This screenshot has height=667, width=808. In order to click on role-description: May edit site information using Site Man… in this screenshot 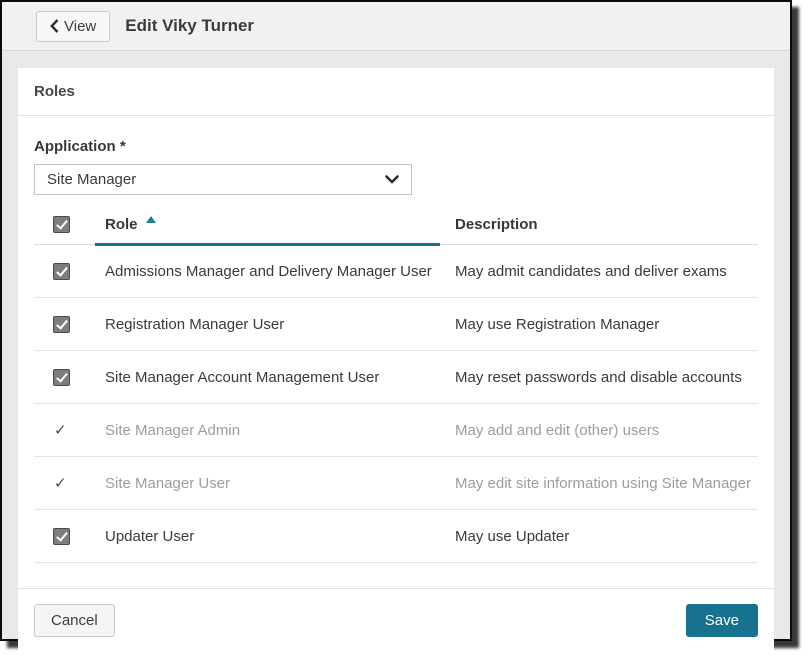, I will do `click(603, 483)`.